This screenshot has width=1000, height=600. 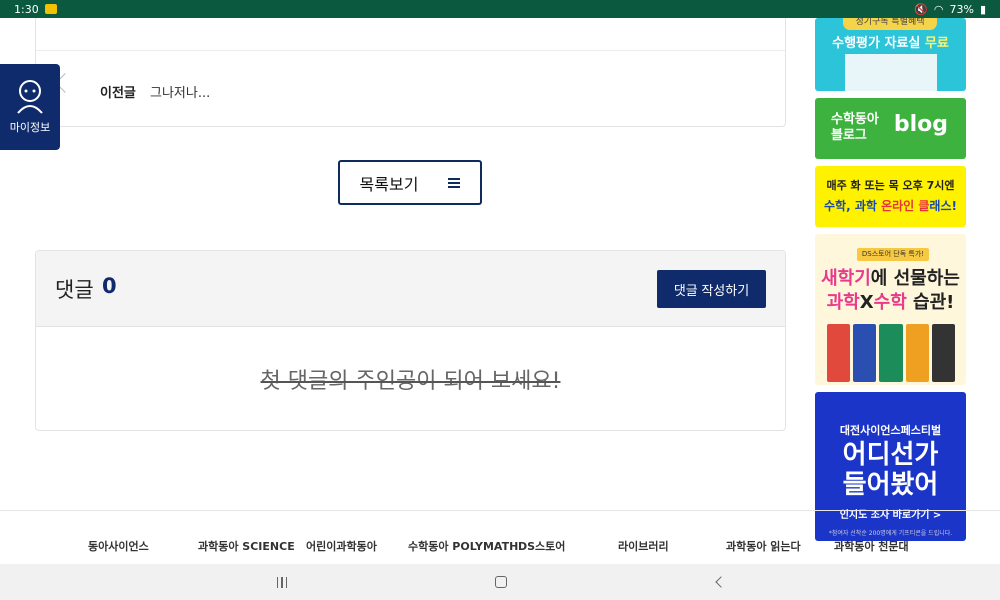 What do you see at coordinates (463, 546) in the screenshot?
I see `logo-polymath: 수학동아 POLYMATH` at bounding box center [463, 546].